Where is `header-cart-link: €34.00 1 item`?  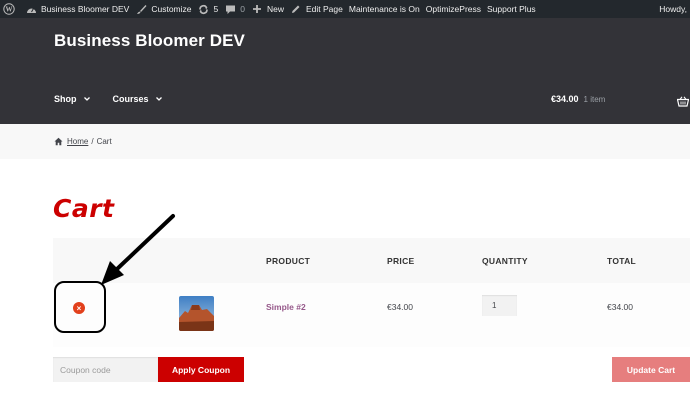 header-cart-link: €34.00 1 item is located at coordinates (578, 99).